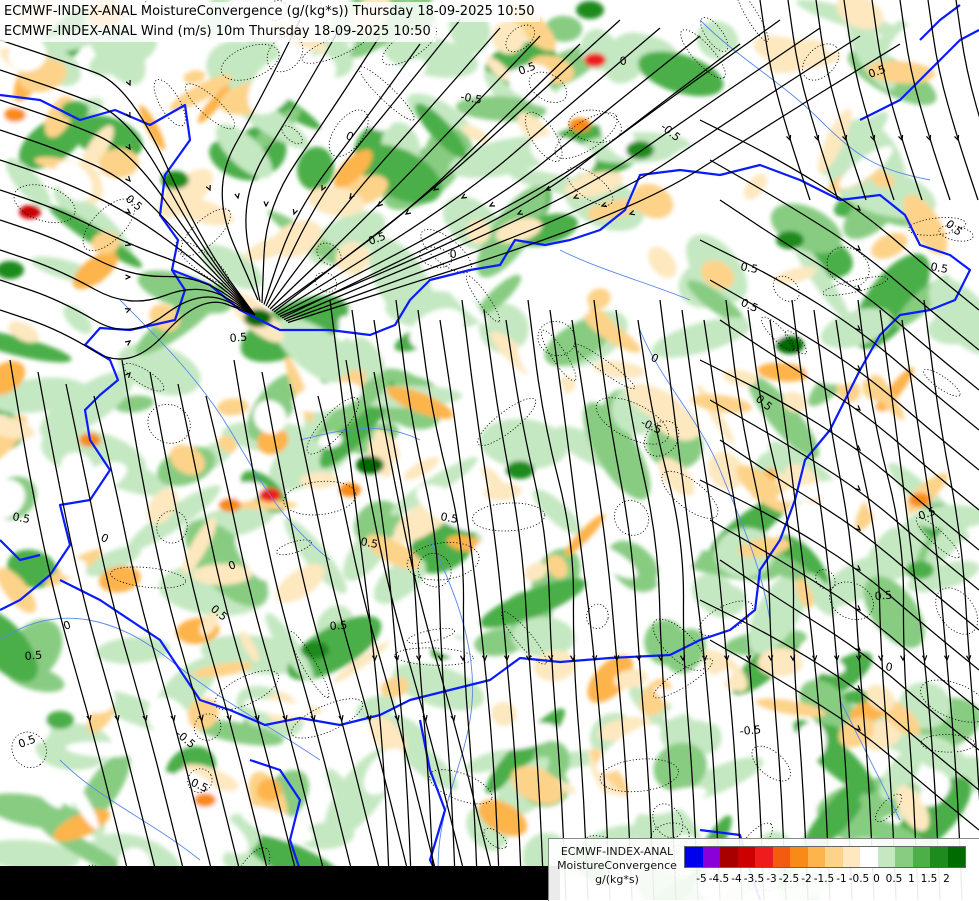 This screenshot has width=979, height=901. I want to click on legend-tick: -5, so click(701, 879).